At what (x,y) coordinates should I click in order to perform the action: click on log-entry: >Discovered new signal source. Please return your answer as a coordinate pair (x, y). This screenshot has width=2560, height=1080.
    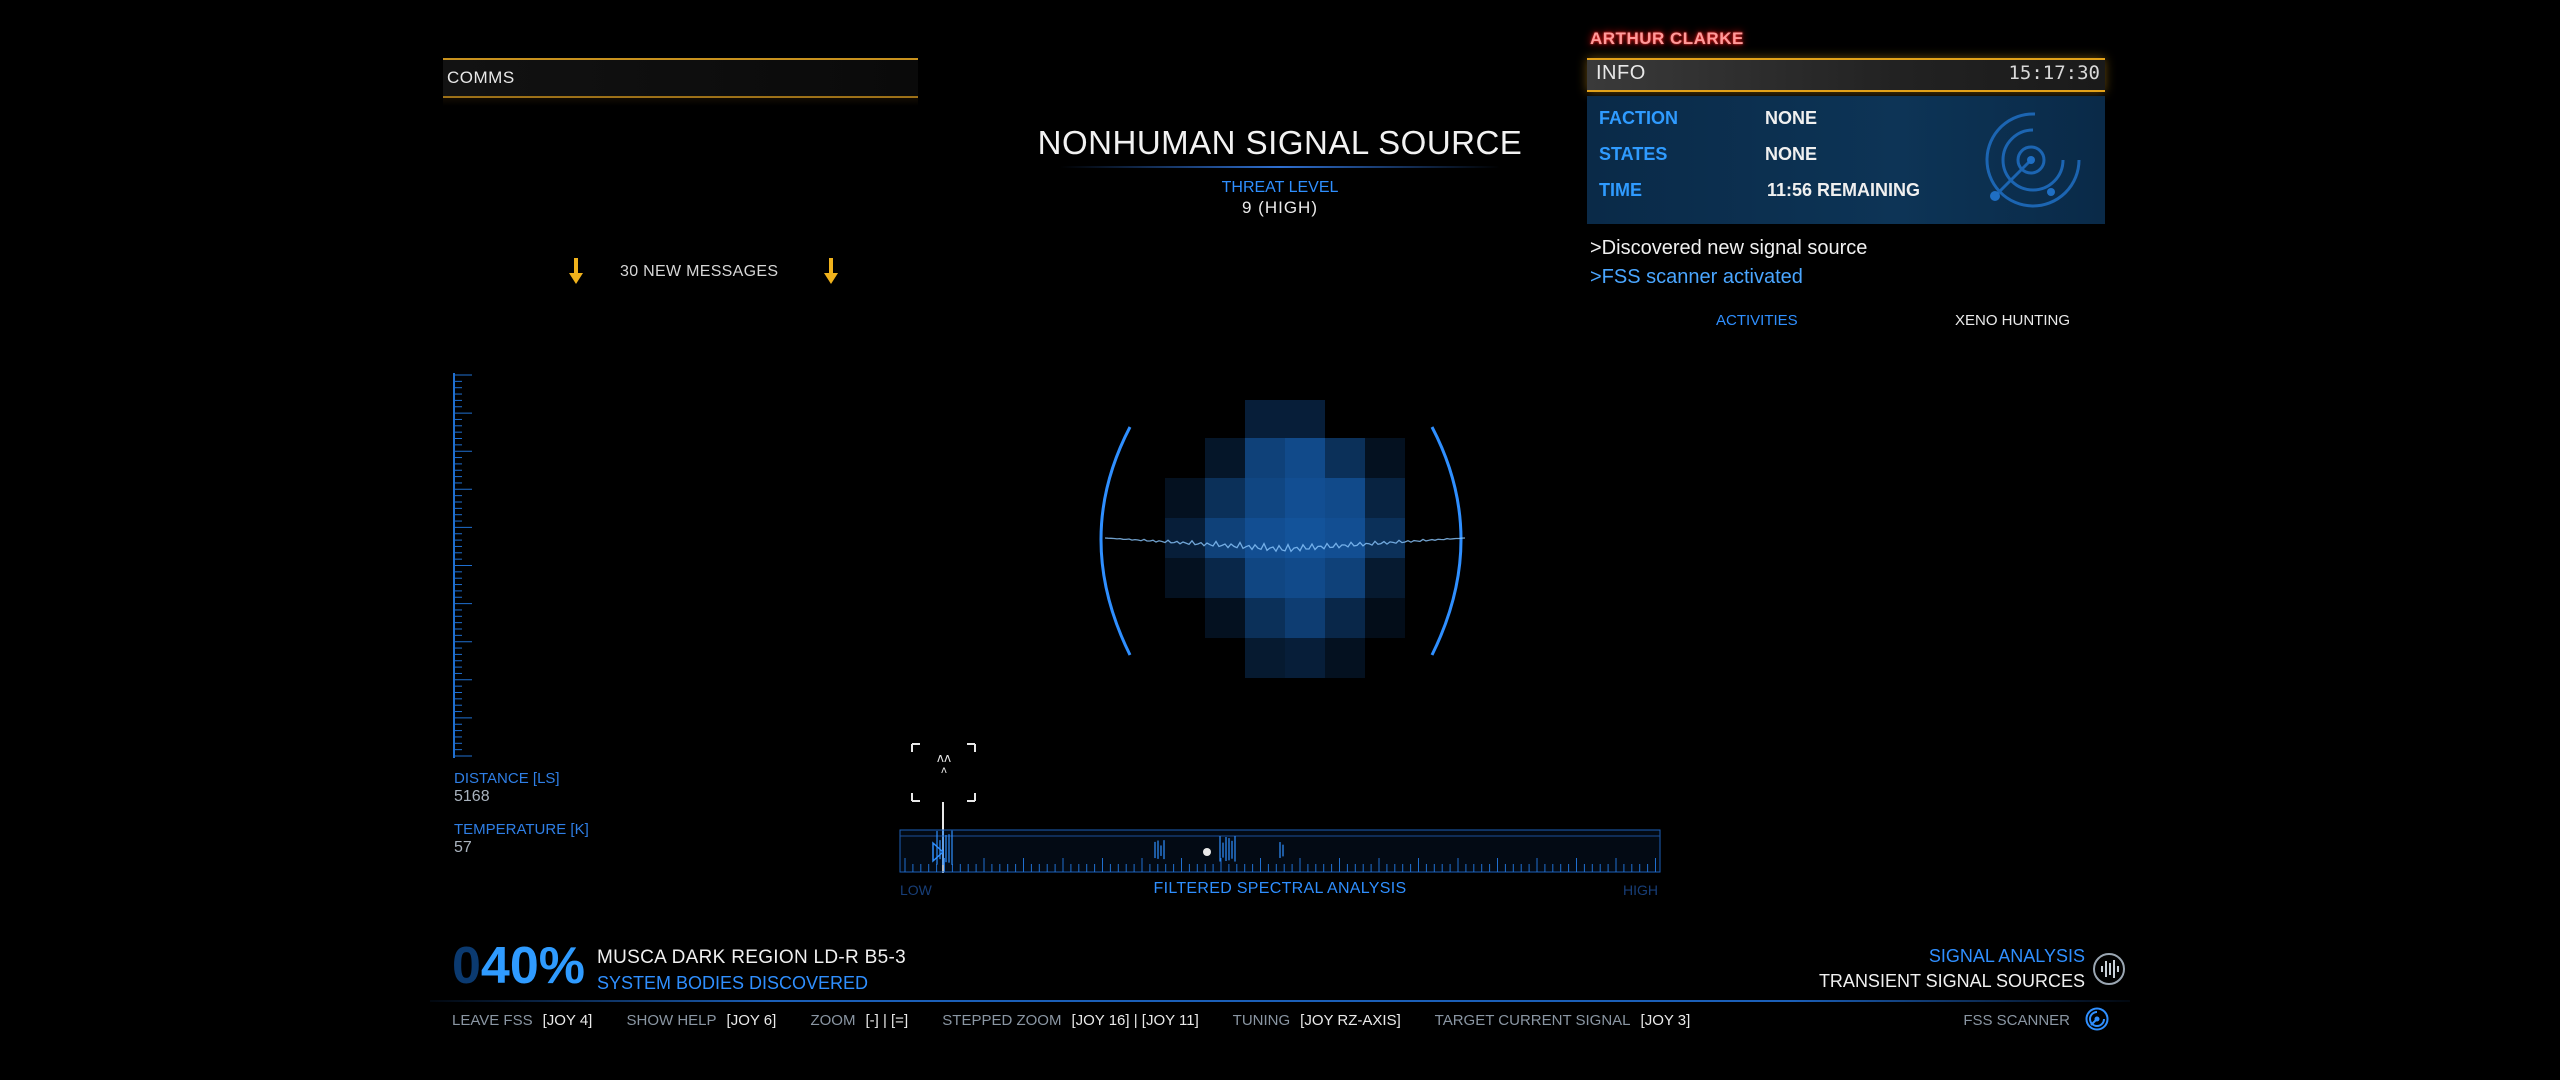
    Looking at the image, I should click on (1729, 248).